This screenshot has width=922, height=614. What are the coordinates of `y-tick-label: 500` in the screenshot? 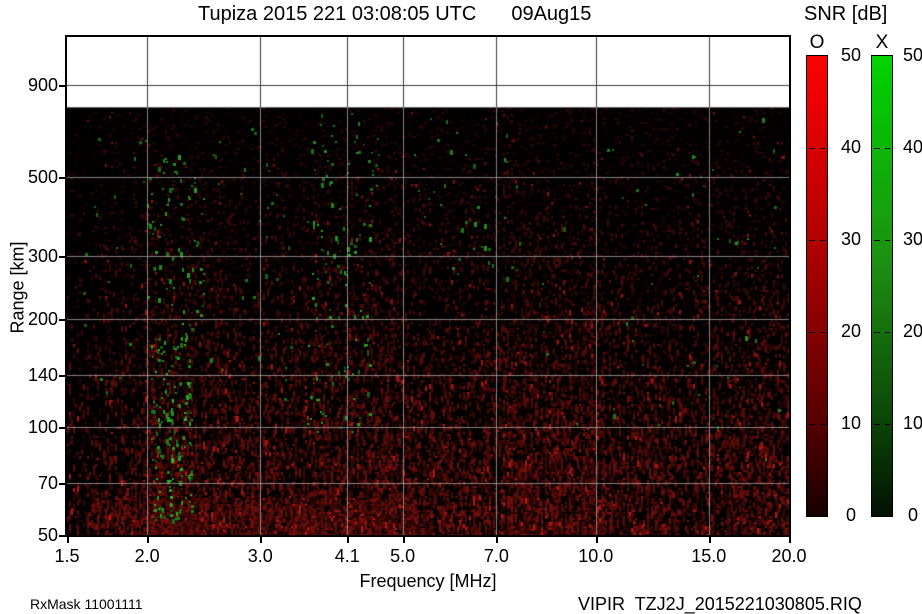 It's located at (42, 176).